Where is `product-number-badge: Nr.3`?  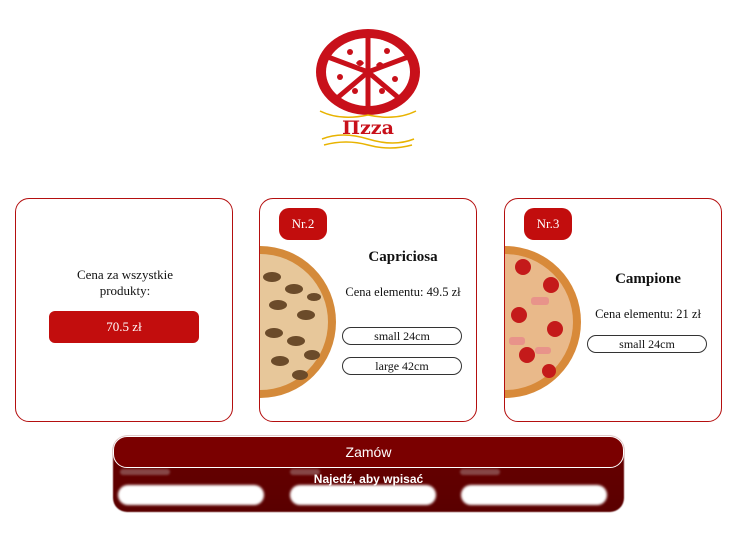 product-number-badge: Nr.3 is located at coordinates (548, 224).